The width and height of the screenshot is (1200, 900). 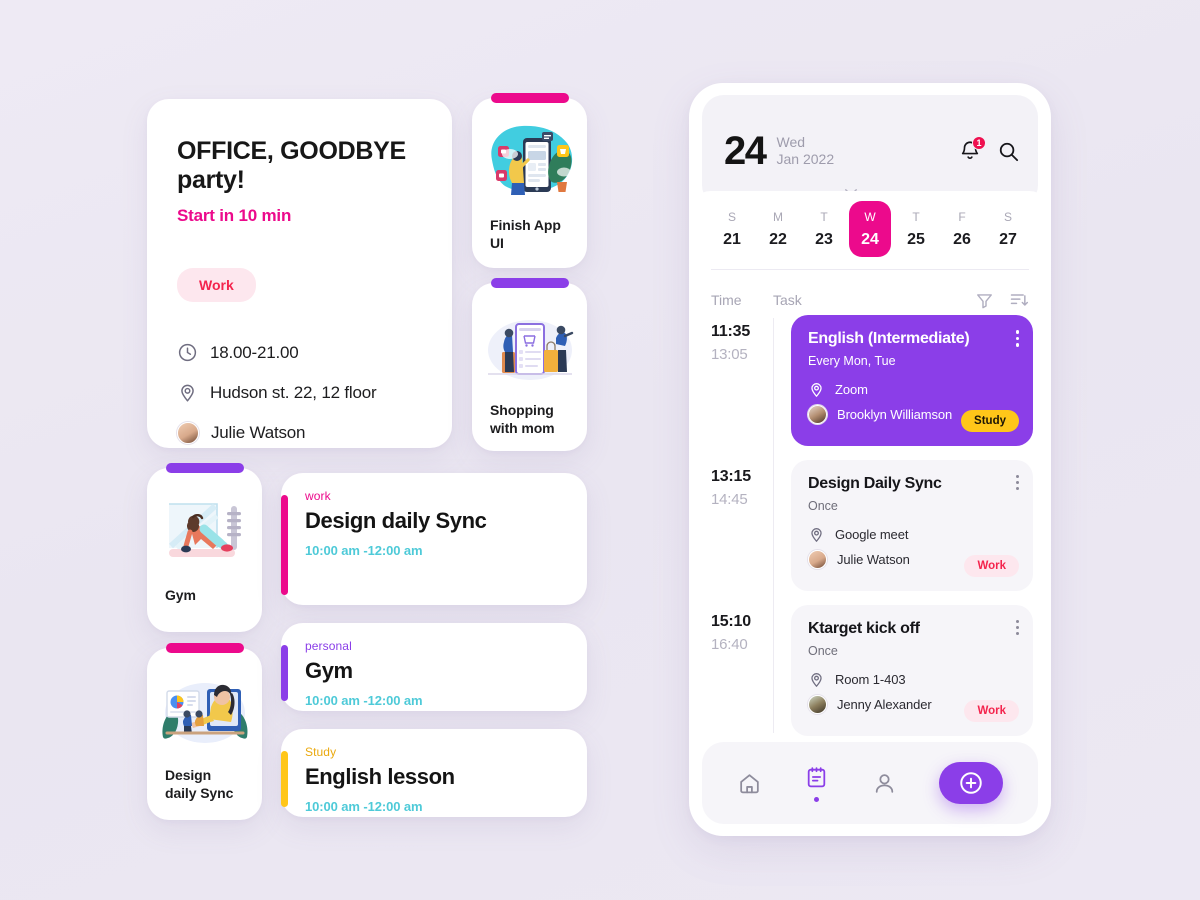 I want to click on add-task-button, so click(x=970, y=783).